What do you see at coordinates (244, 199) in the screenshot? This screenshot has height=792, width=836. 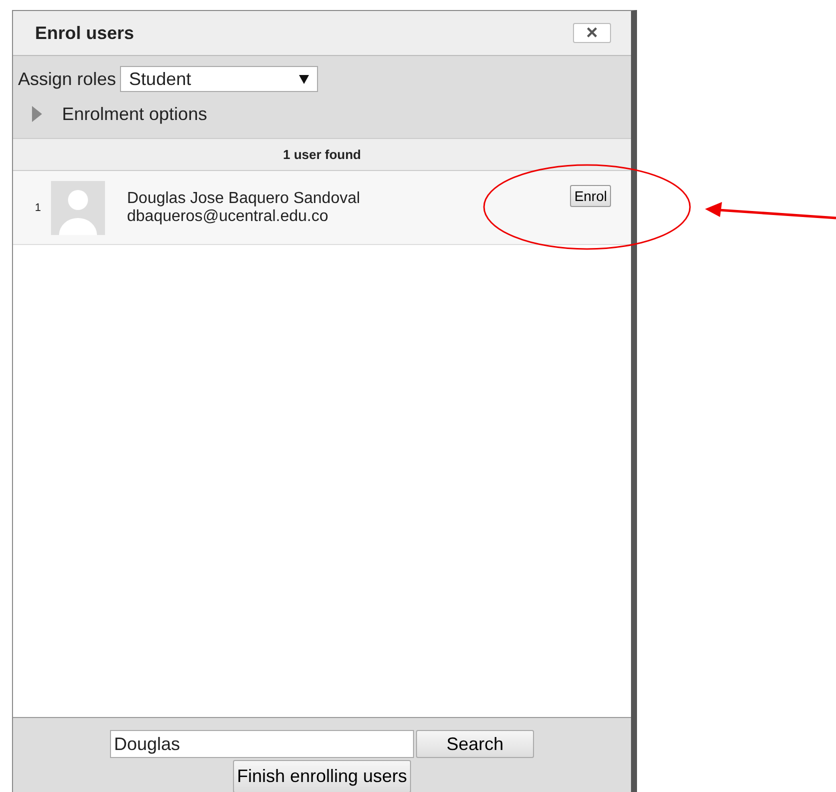 I see `user-name: Douglas Jose Baquero Sandoval` at bounding box center [244, 199].